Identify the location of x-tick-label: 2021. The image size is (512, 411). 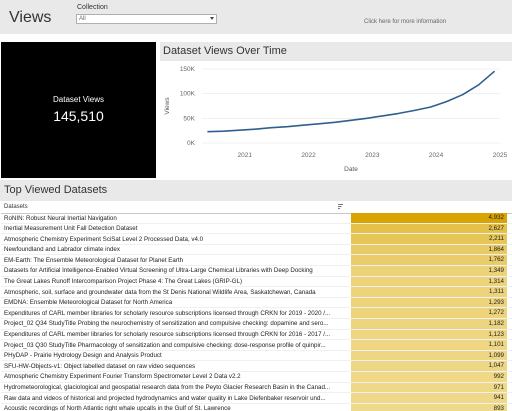
(245, 155).